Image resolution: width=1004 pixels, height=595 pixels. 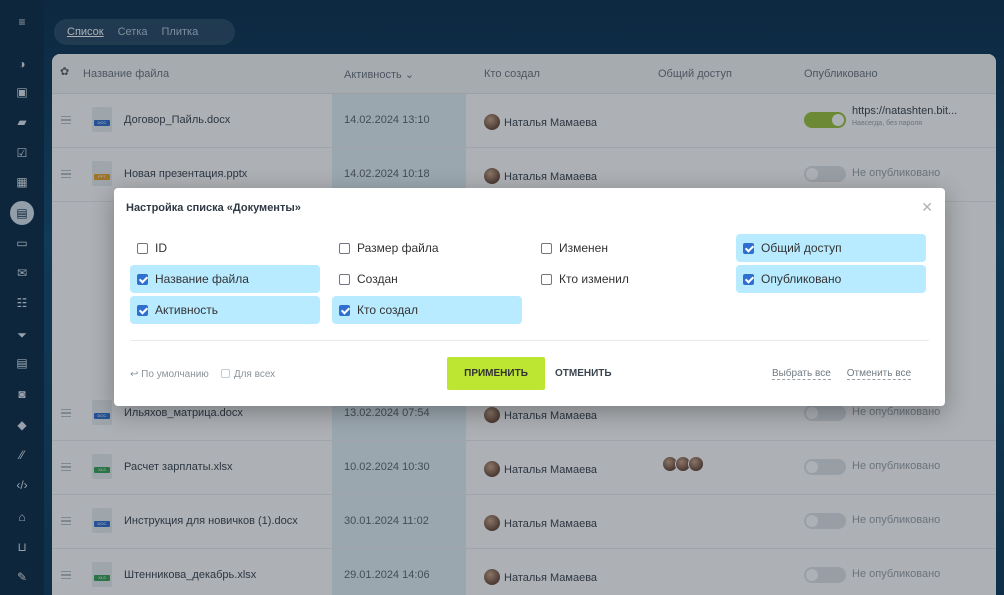 I want to click on column-option-label: Изменен, so click(x=583, y=248).